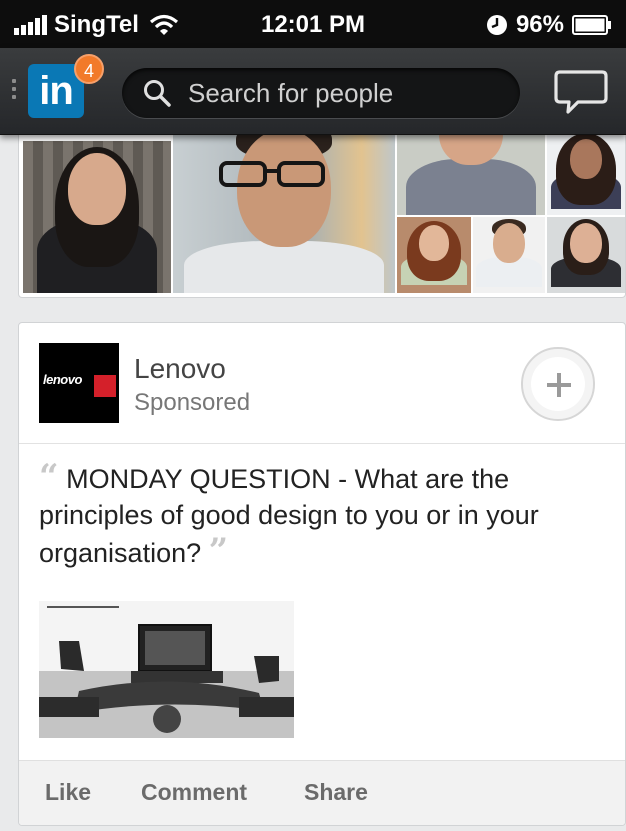 The image size is (626, 831). I want to click on motorbike-laptop-image, so click(166, 669).